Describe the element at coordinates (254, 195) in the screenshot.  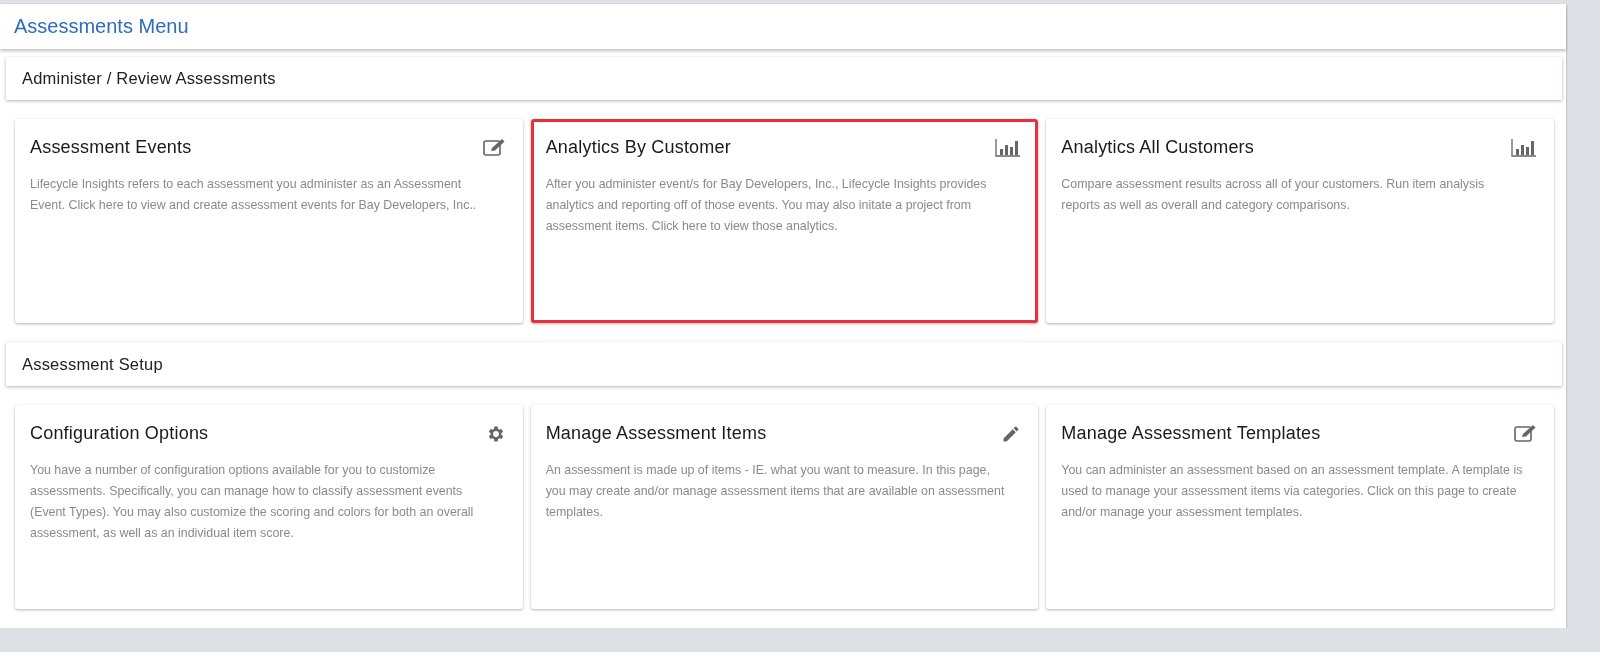
I see `card-description: Lifecycle Insights refers to each assessment you administer as an Assessment Event. Click here to view and create assessment events for Bay Developers, Inc..` at that location.